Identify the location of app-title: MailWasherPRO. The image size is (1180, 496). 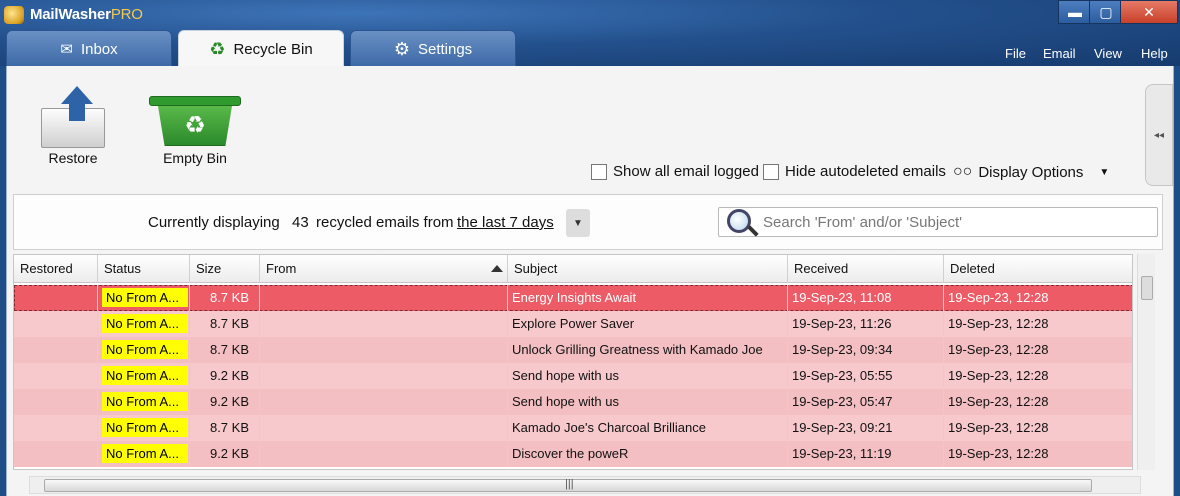
(86, 14).